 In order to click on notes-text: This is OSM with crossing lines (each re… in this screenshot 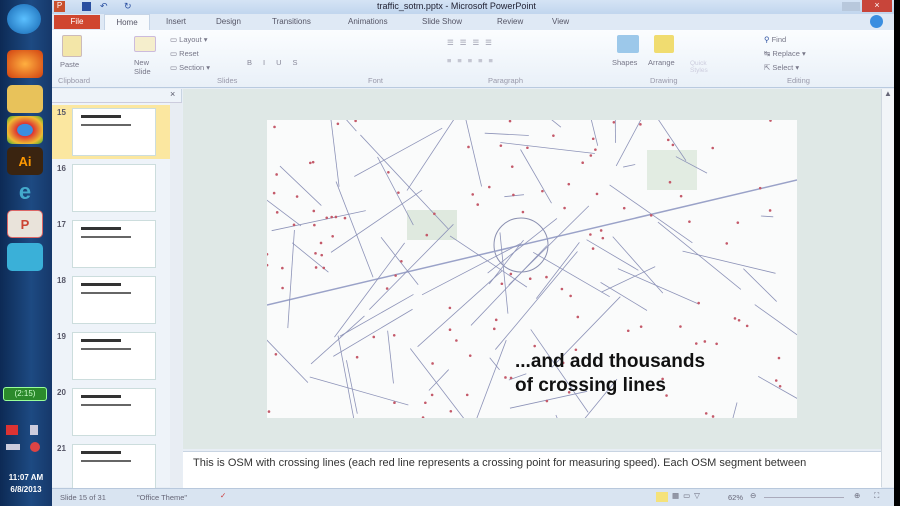, I will do `click(500, 463)`.